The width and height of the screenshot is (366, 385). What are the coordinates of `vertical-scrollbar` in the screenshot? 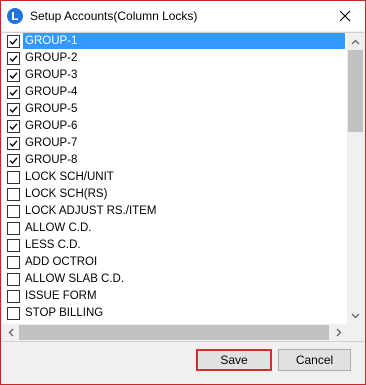 It's located at (355, 178).